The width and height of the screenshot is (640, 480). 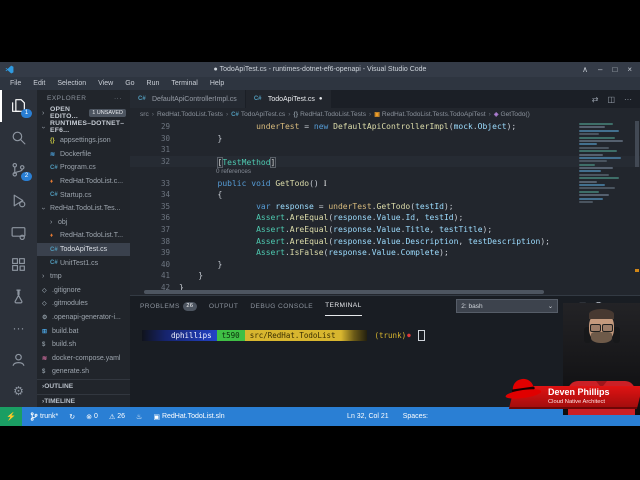 What do you see at coordinates (421, 335) in the screenshot?
I see `terminal-cursor` at bounding box center [421, 335].